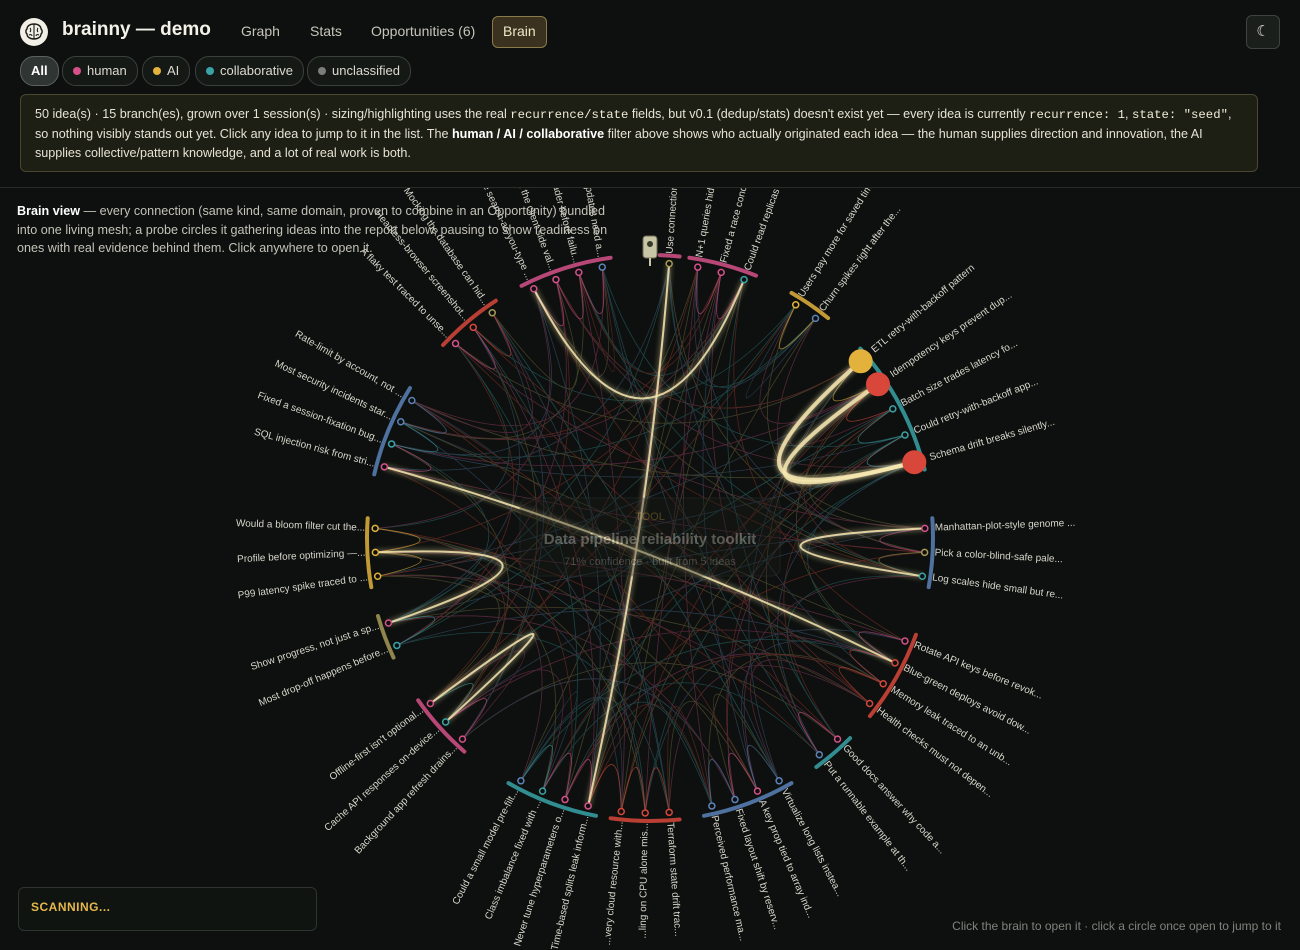 The height and width of the screenshot is (950, 1300). I want to click on brain-icon, so click(34, 32).